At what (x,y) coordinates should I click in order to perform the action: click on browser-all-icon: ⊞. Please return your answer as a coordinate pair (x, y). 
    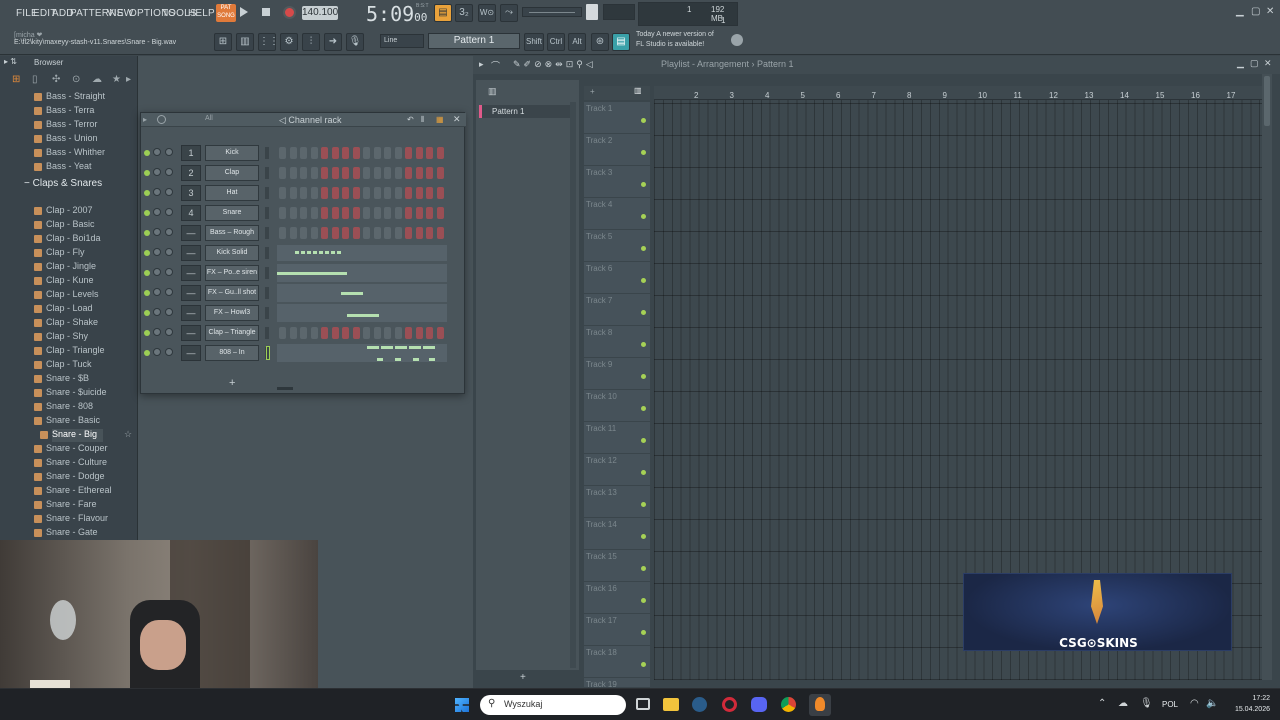
    Looking at the image, I should click on (16, 79).